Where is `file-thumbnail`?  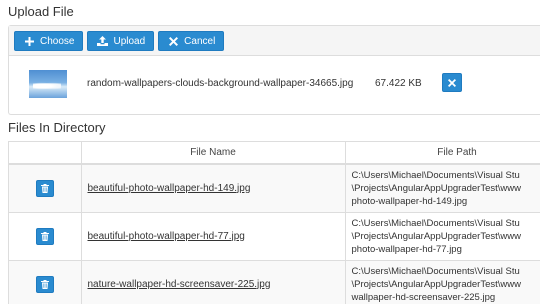 file-thumbnail is located at coordinates (48, 84).